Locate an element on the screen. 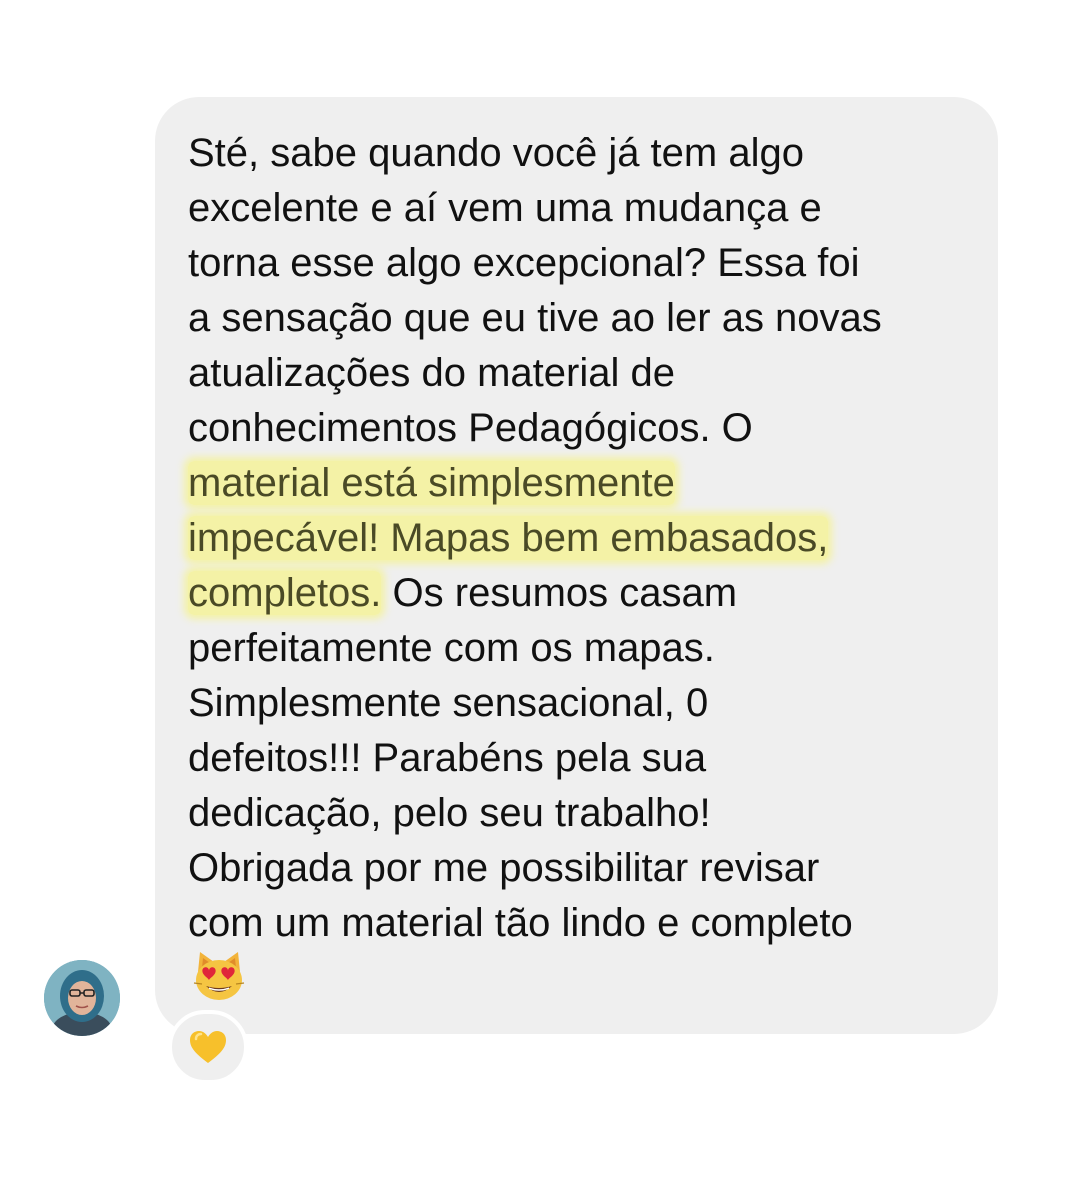 The image size is (1080, 1200). avatar is located at coordinates (82, 998).